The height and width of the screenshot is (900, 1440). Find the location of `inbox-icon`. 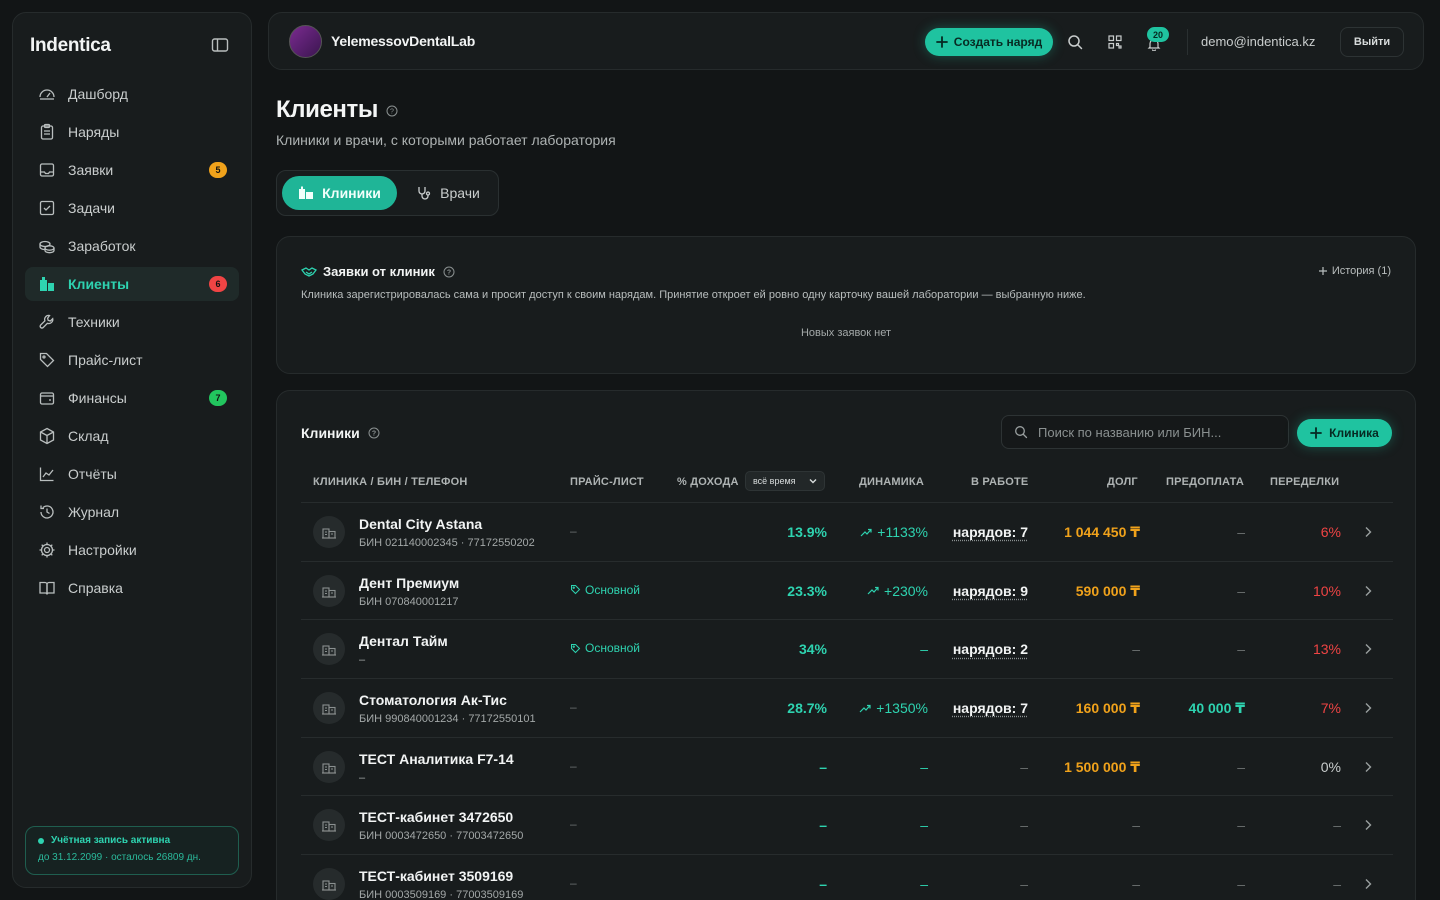

inbox-icon is located at coordinates (47, 170).